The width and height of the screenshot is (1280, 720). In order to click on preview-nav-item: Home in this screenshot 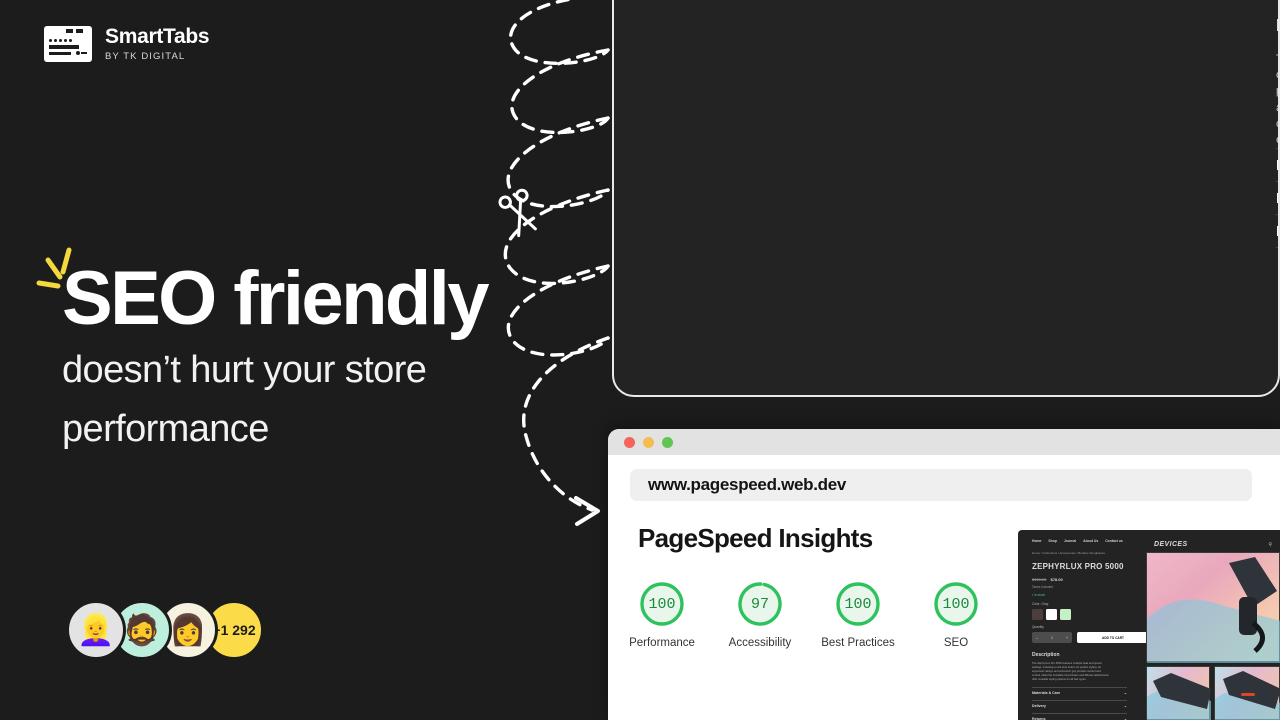, I will do `click(1037, 541)`.